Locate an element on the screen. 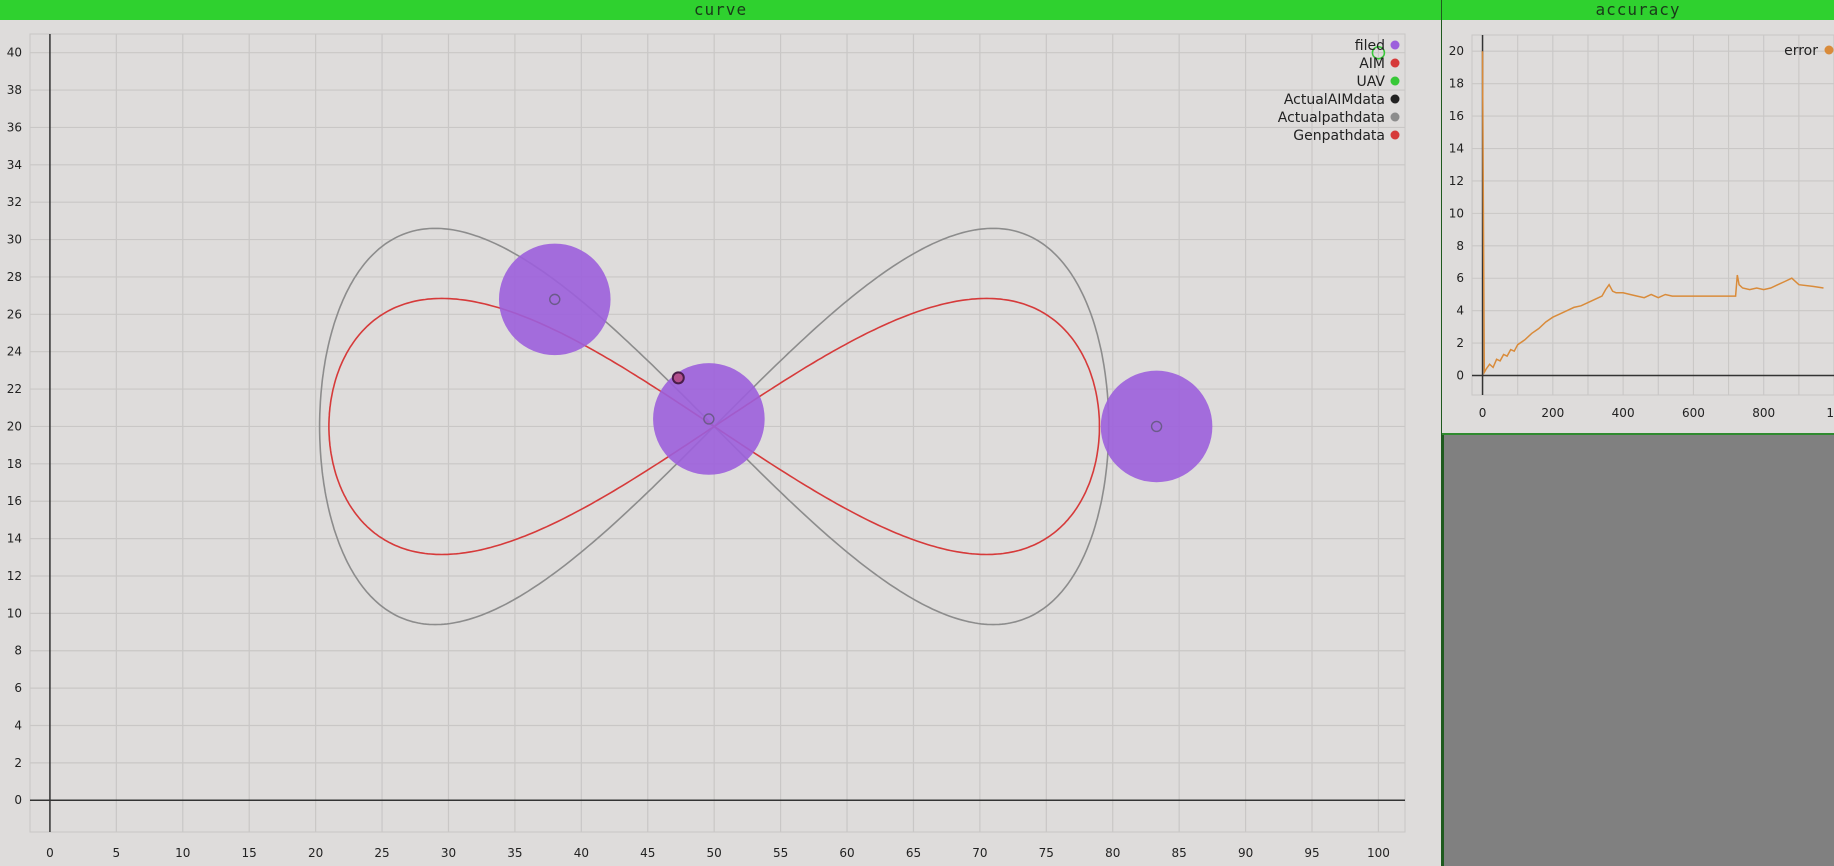 The height and width of the screenshot is (866, 1834). x-tick-label: 50 is located at coordinates (714, 853).